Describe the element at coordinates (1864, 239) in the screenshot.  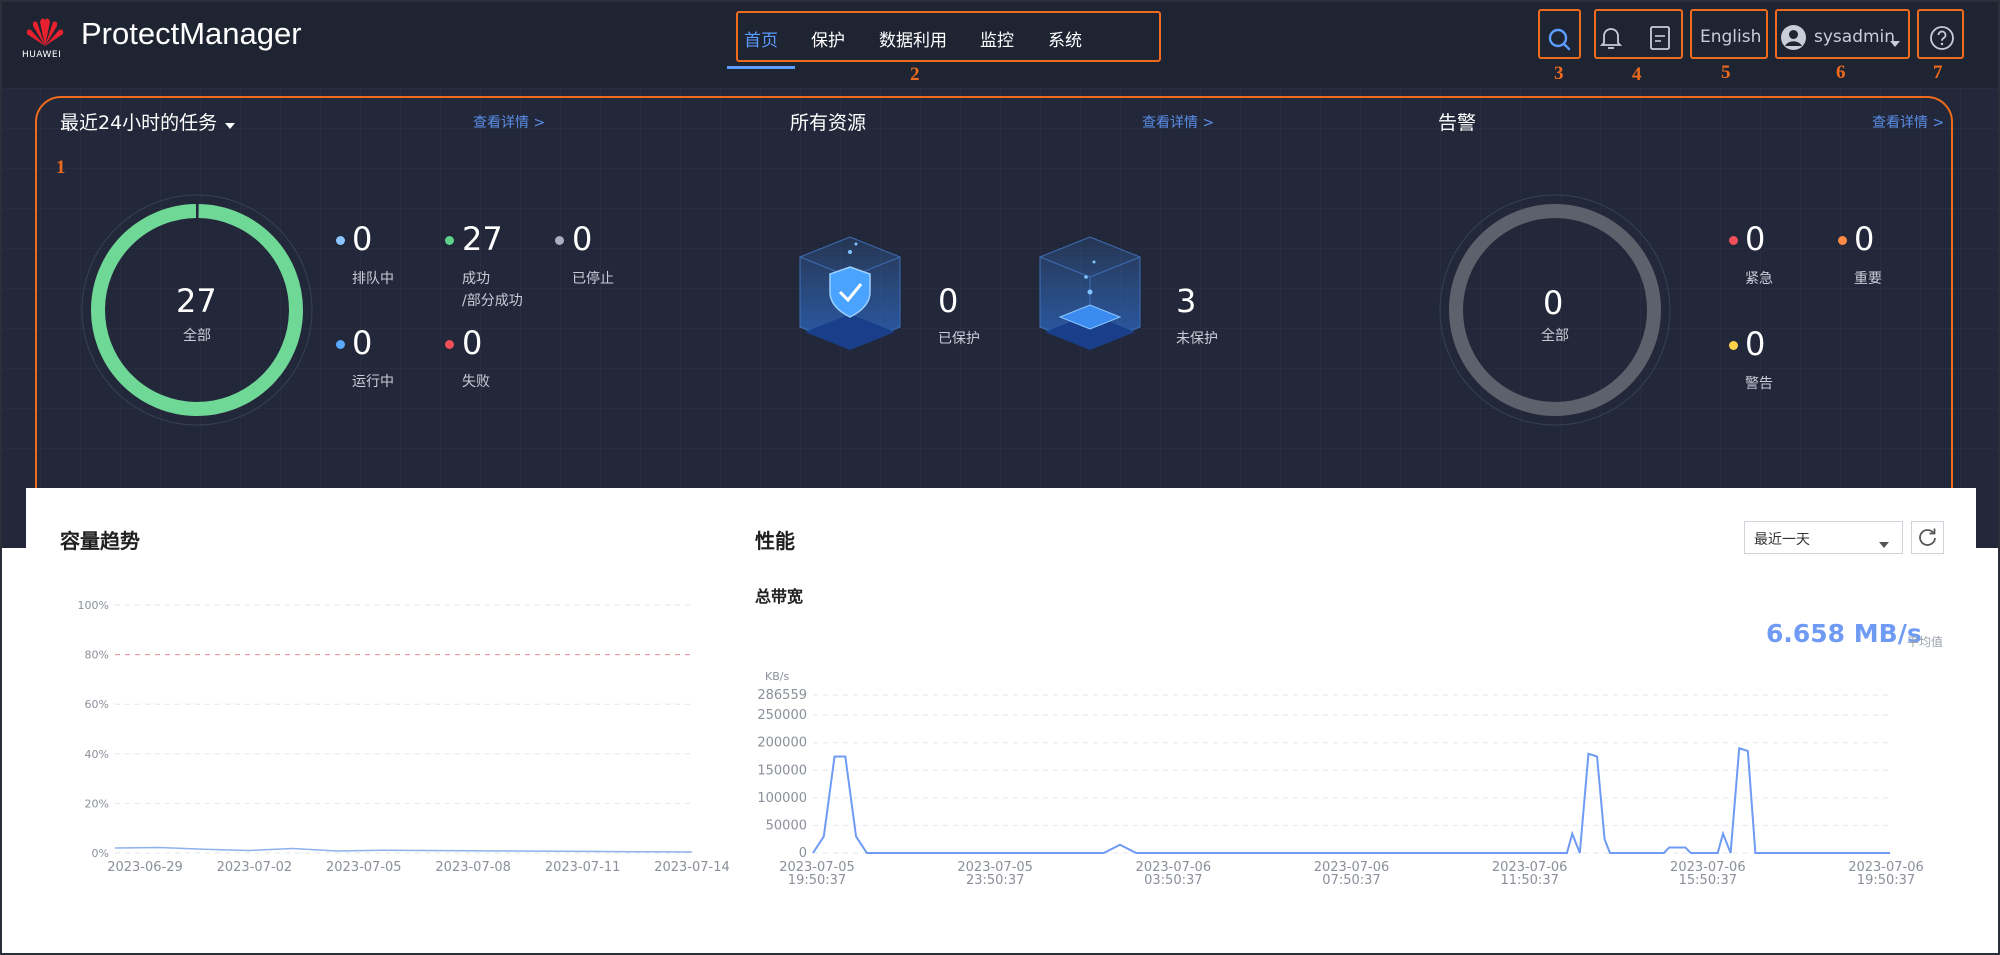
I see `alarms-major-value: 0` at that location.